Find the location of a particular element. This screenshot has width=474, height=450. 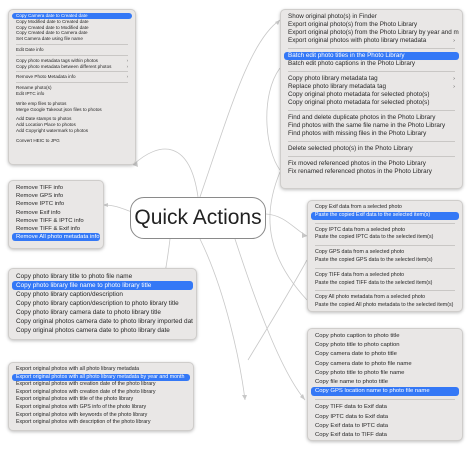

menu-item: Copy TIFF data to Exif data is located at coordinates (385, 407).